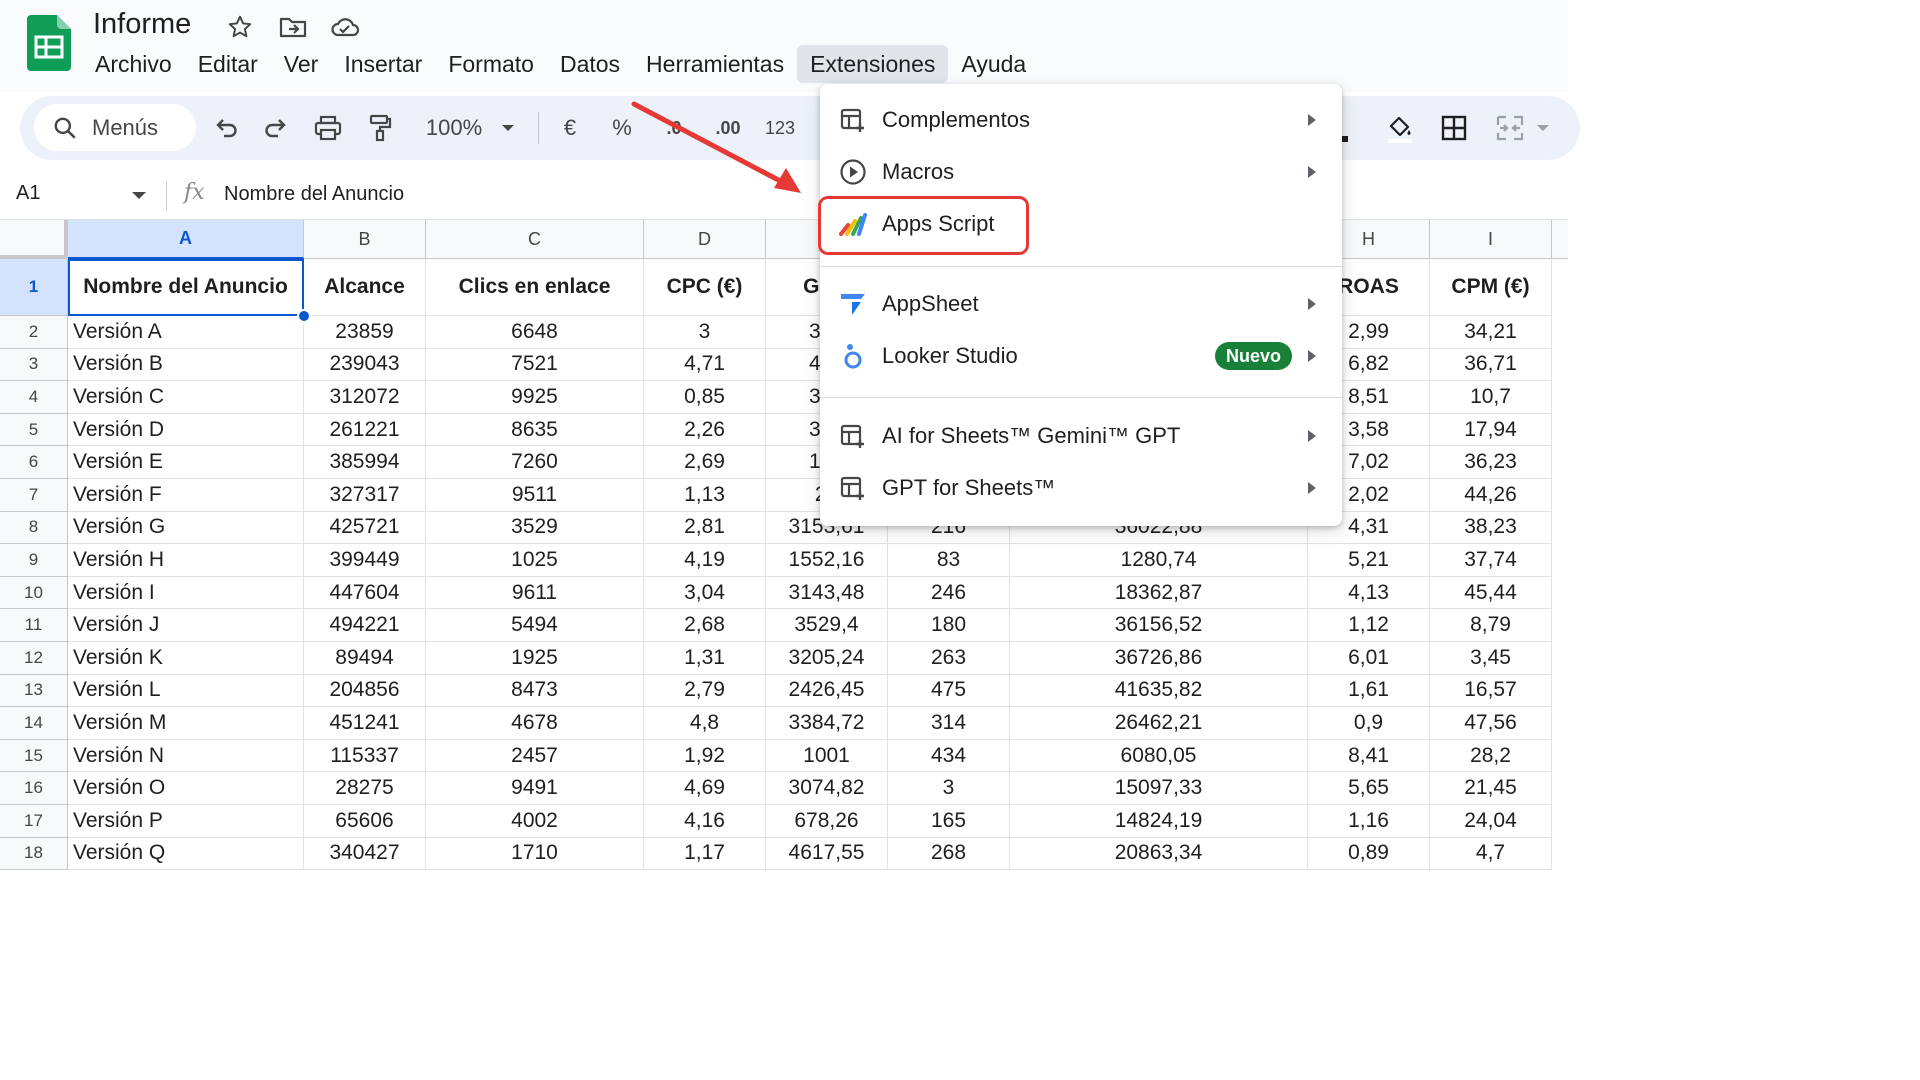 This screenshot has width=1920, height=1080. Describe the element at coordinates (293, 27) in the screenshot. I see `move-to-folder-icon` at that location.